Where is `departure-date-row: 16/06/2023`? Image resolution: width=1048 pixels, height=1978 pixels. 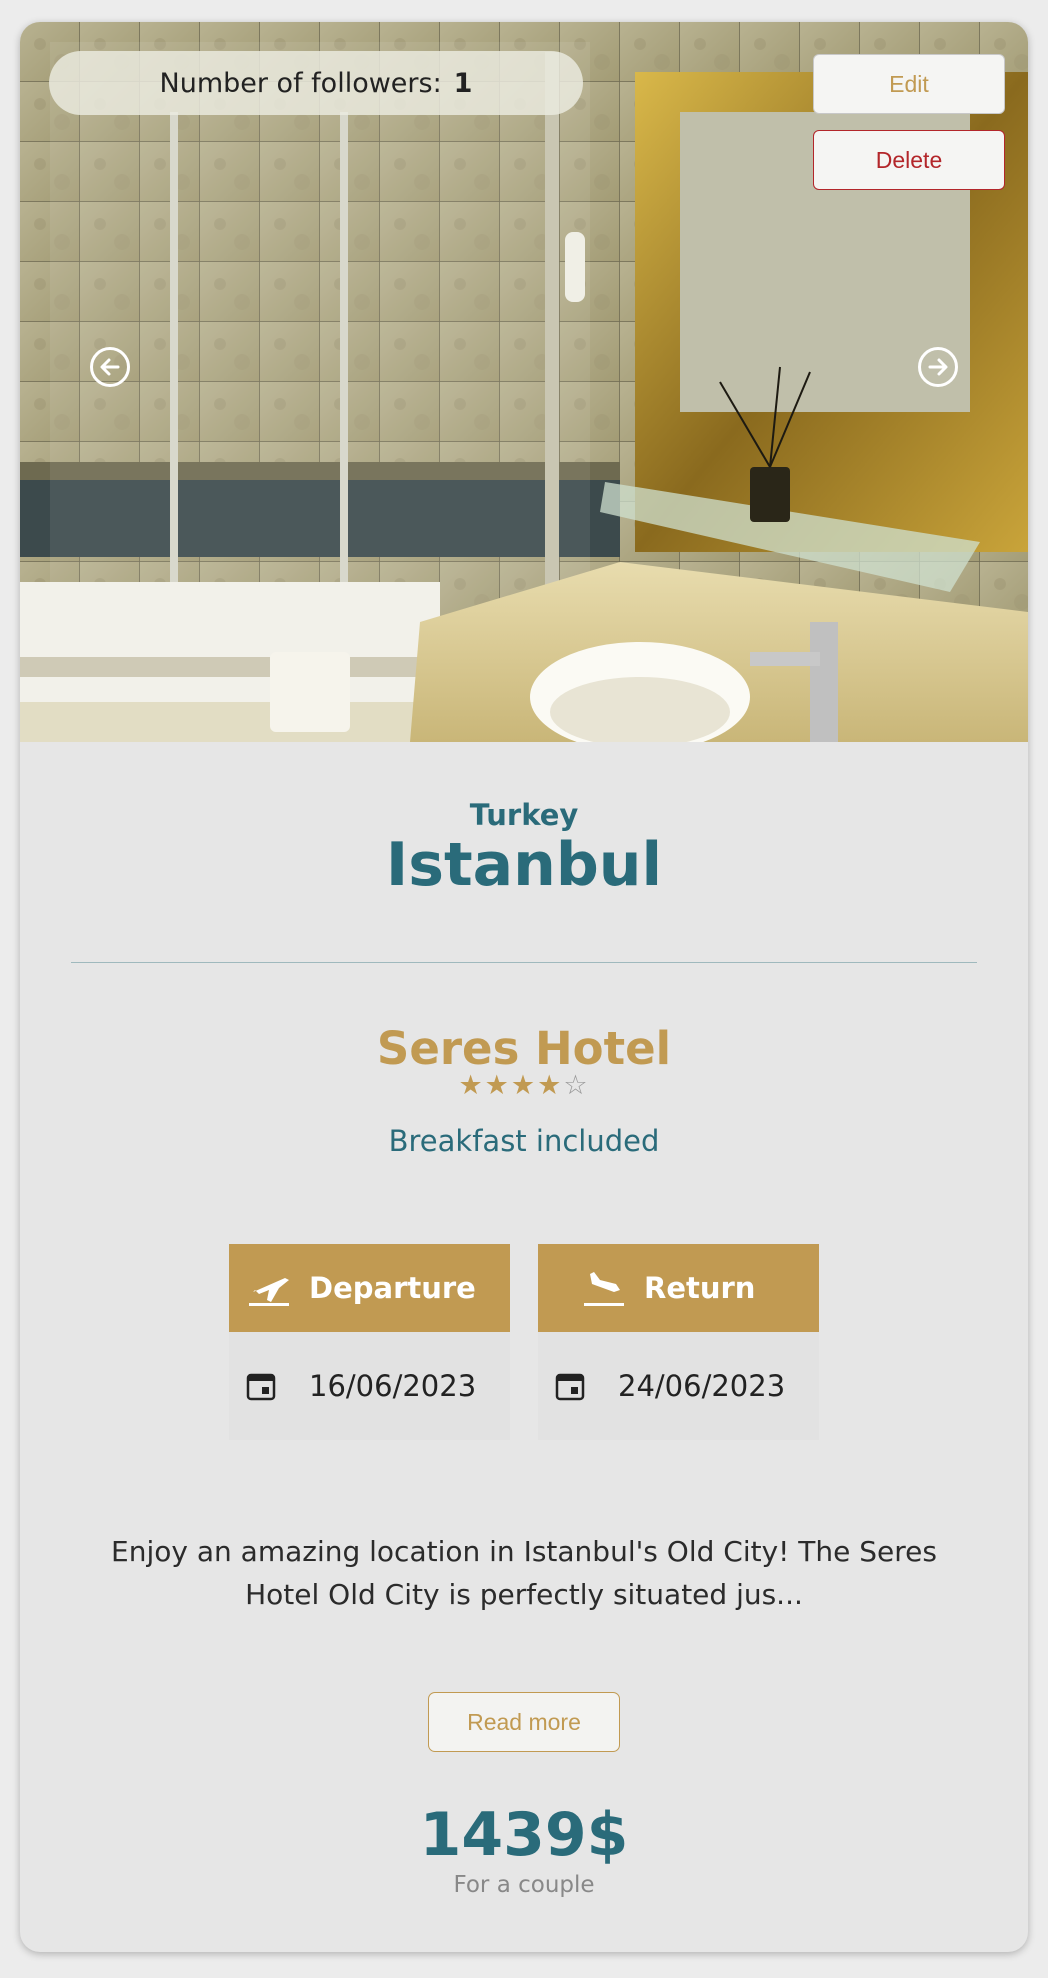
departure-date-row: 16/06/2023 is located at coordinates (369, 1386).